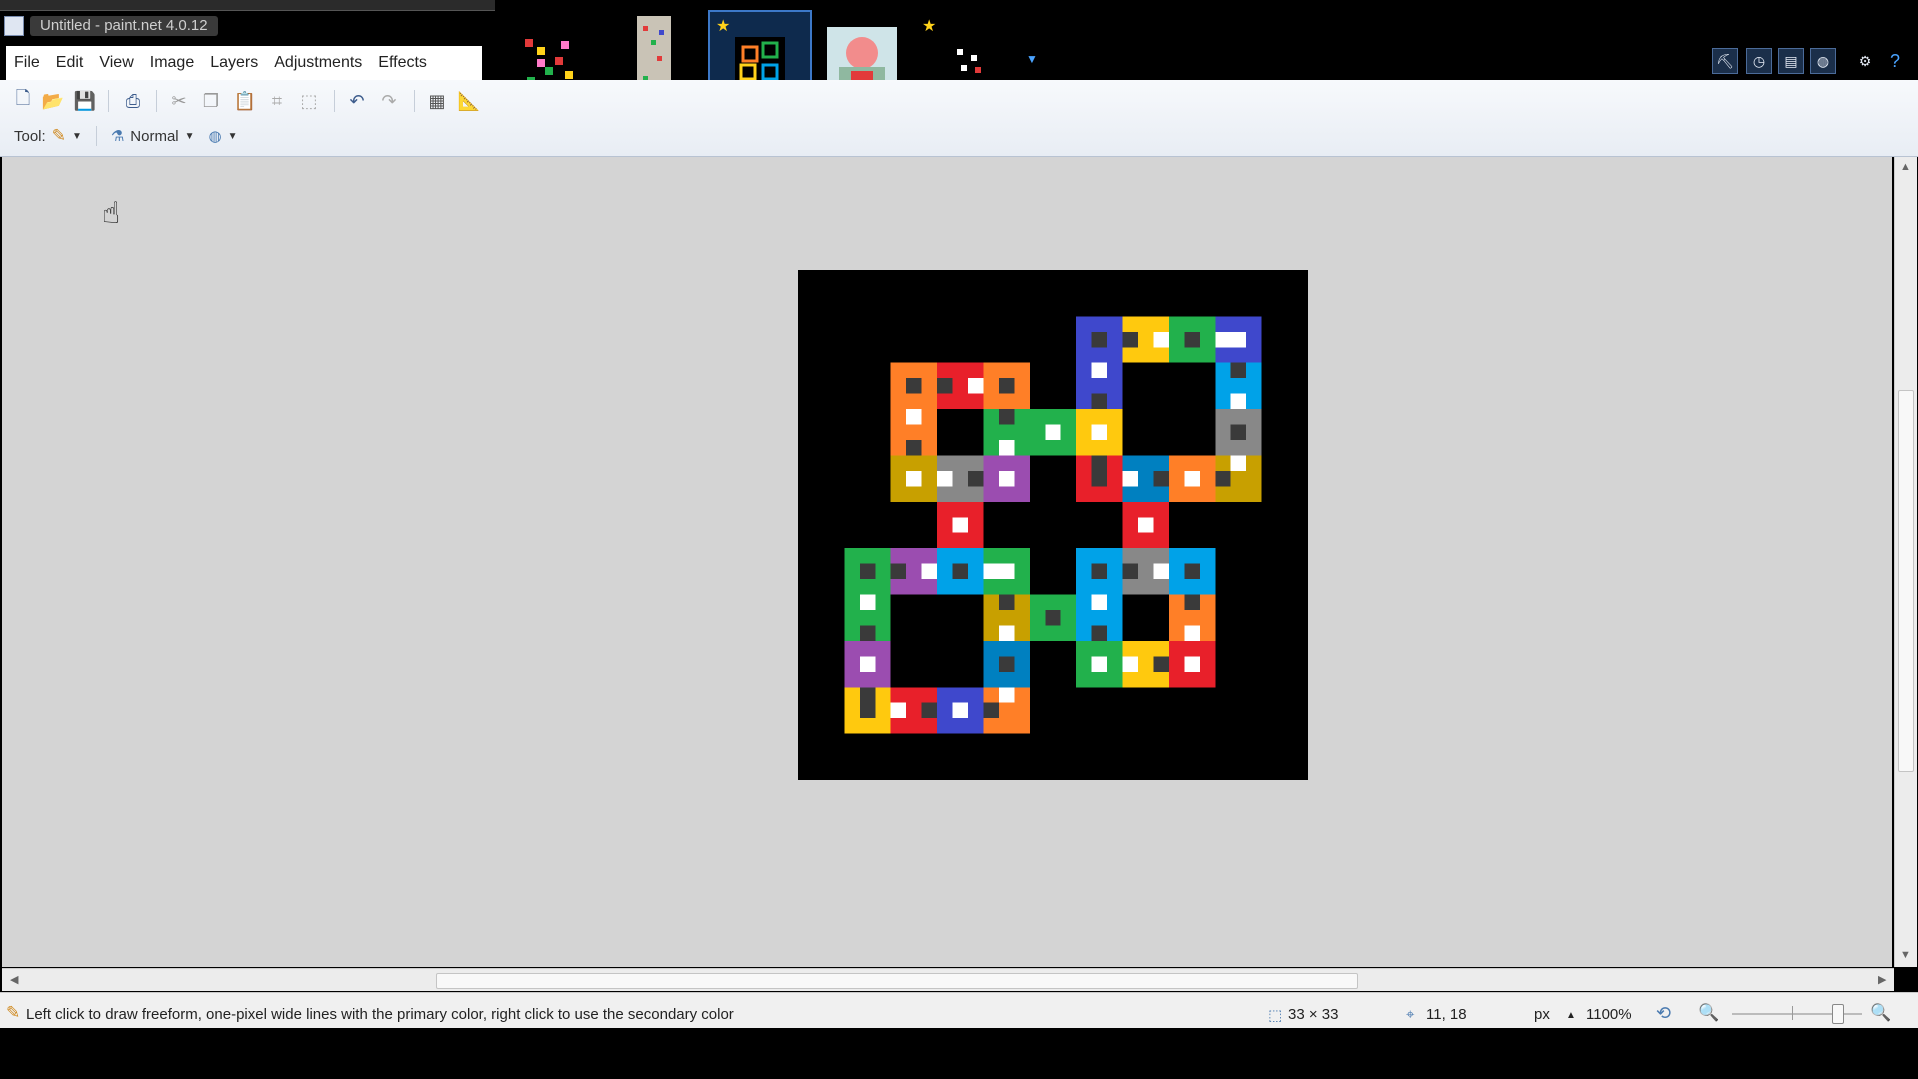 The image size is (1918, 1079). Describe the element at coordinates (1882, 979) in the screenshot. I see `scroll-right-icon: ▶` at that location.